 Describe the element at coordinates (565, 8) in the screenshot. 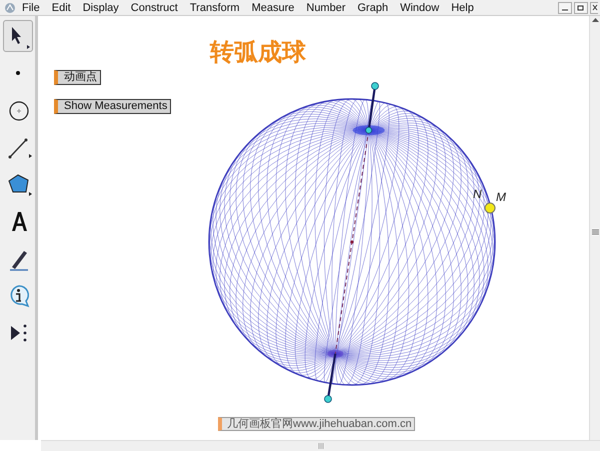

I see `minimize-icon` at that location.